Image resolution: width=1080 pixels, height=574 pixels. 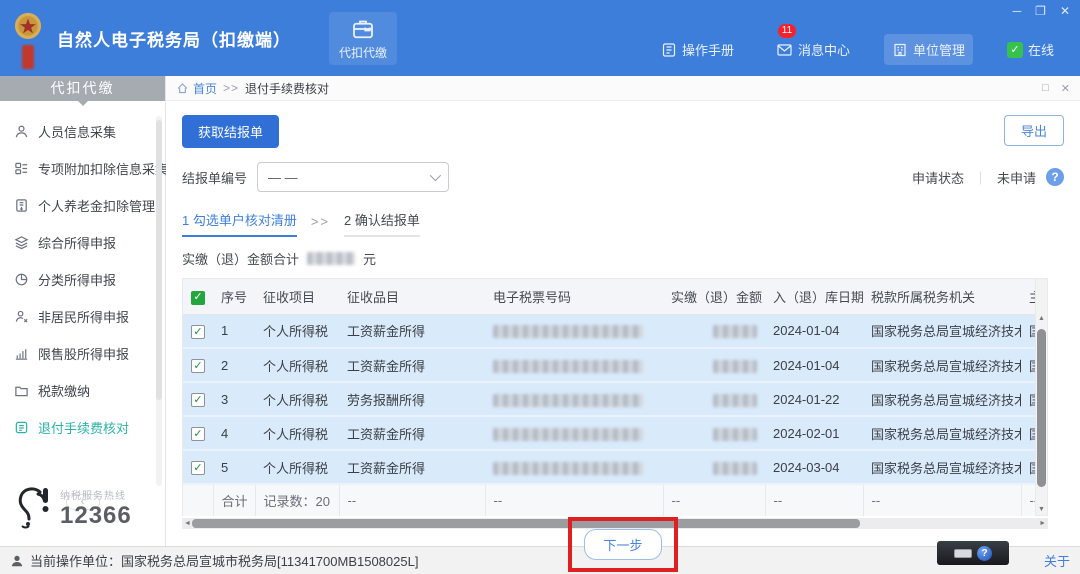 I want to click on col-supervisor: 主管, so click(x=1028, y=297).